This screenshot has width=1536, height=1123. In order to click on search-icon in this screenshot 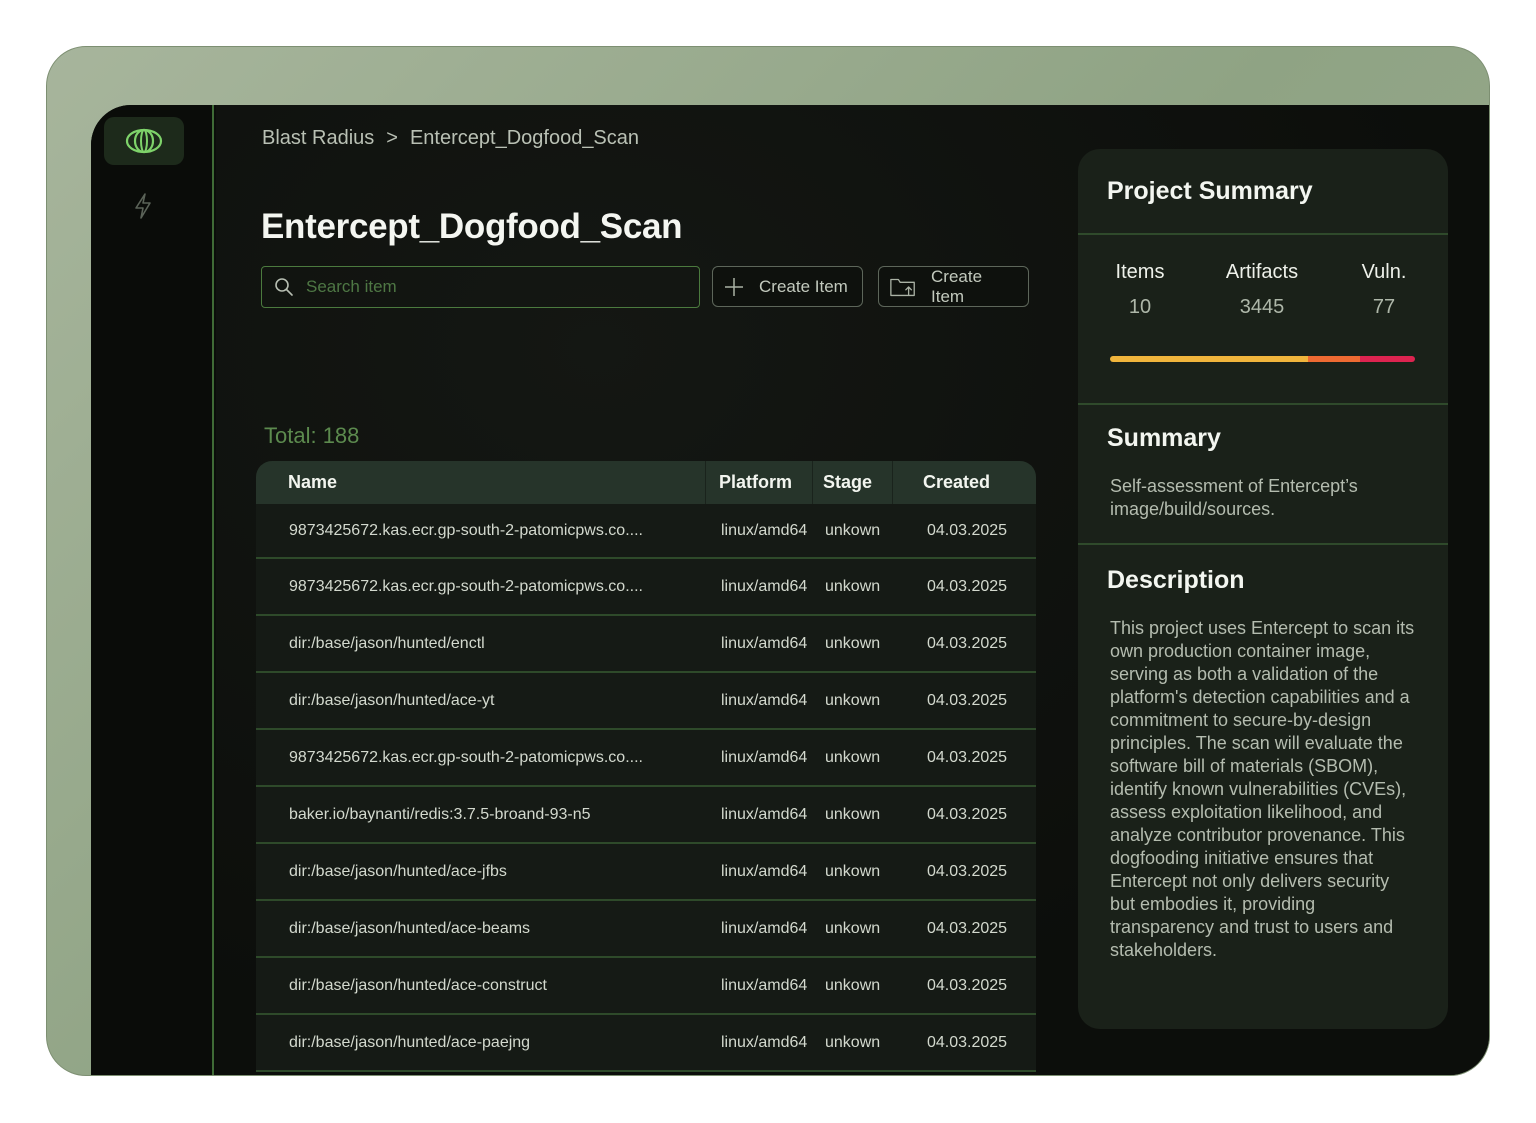, I will do `click(284, 287)`.